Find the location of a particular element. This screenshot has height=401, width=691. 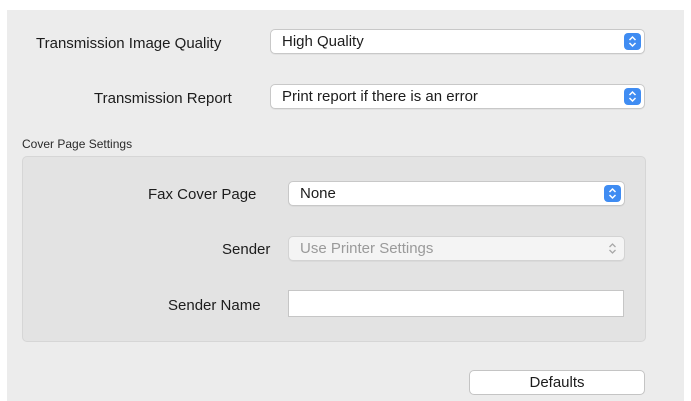

sender-popup: Use Printer Settings is located at coordinates (456, 248).